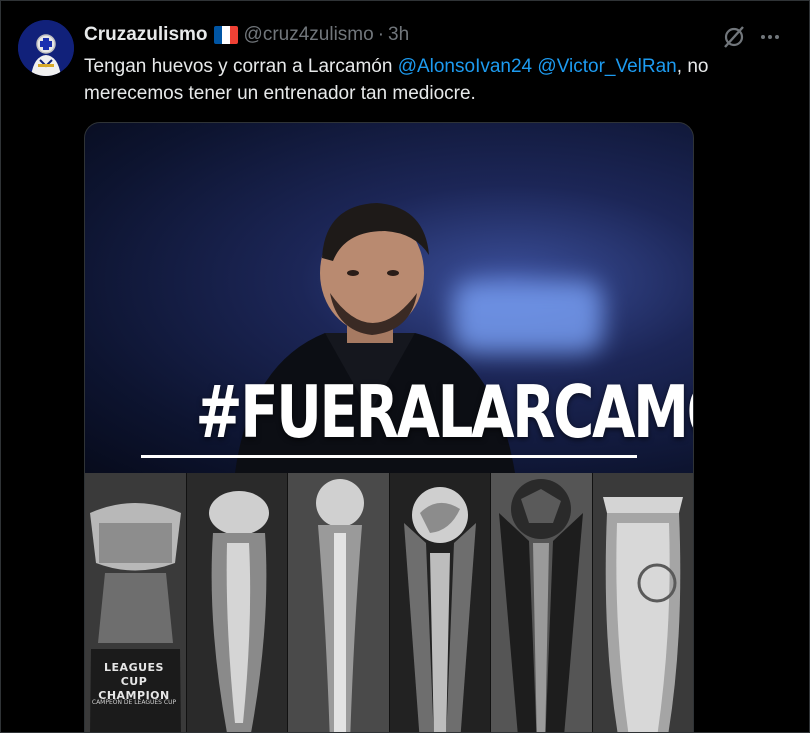  I want to click on mention-link: @AlonsoIvan24, so click(465, 66).